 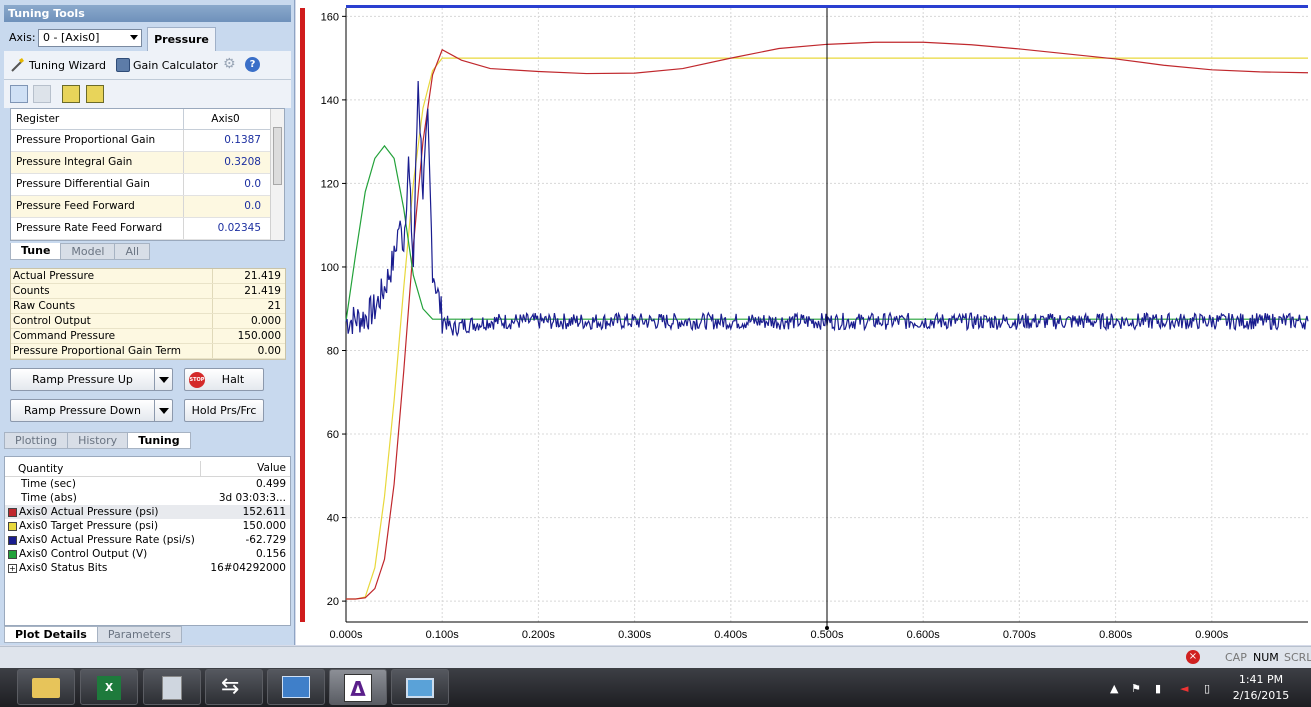 What do you see at coordinates (42, 94) in the screenshot?
I see `list-view-icon` at bounding box center [42, 94].